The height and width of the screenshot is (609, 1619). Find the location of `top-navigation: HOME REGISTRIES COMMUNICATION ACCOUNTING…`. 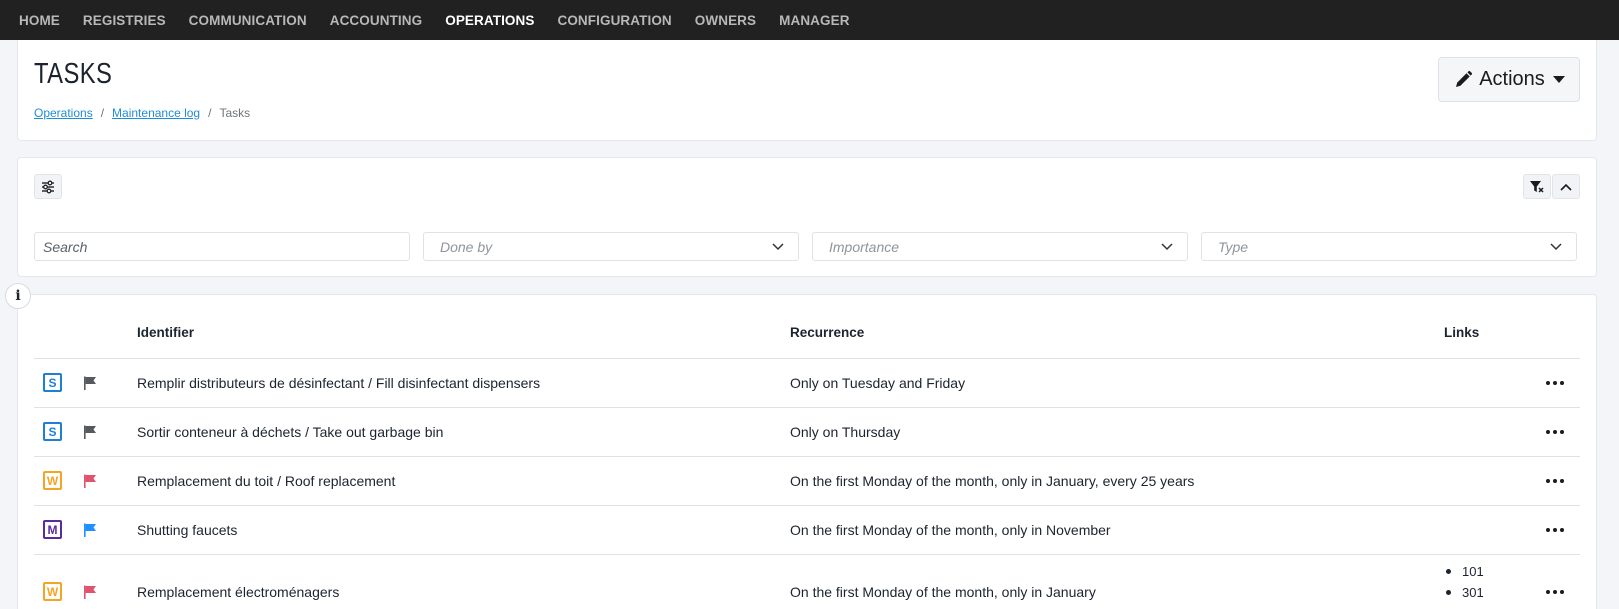

top-navigation: HOME REGISTRIES COMMUNICATION ACCOUNTING… is located at coordinates (809, 20).